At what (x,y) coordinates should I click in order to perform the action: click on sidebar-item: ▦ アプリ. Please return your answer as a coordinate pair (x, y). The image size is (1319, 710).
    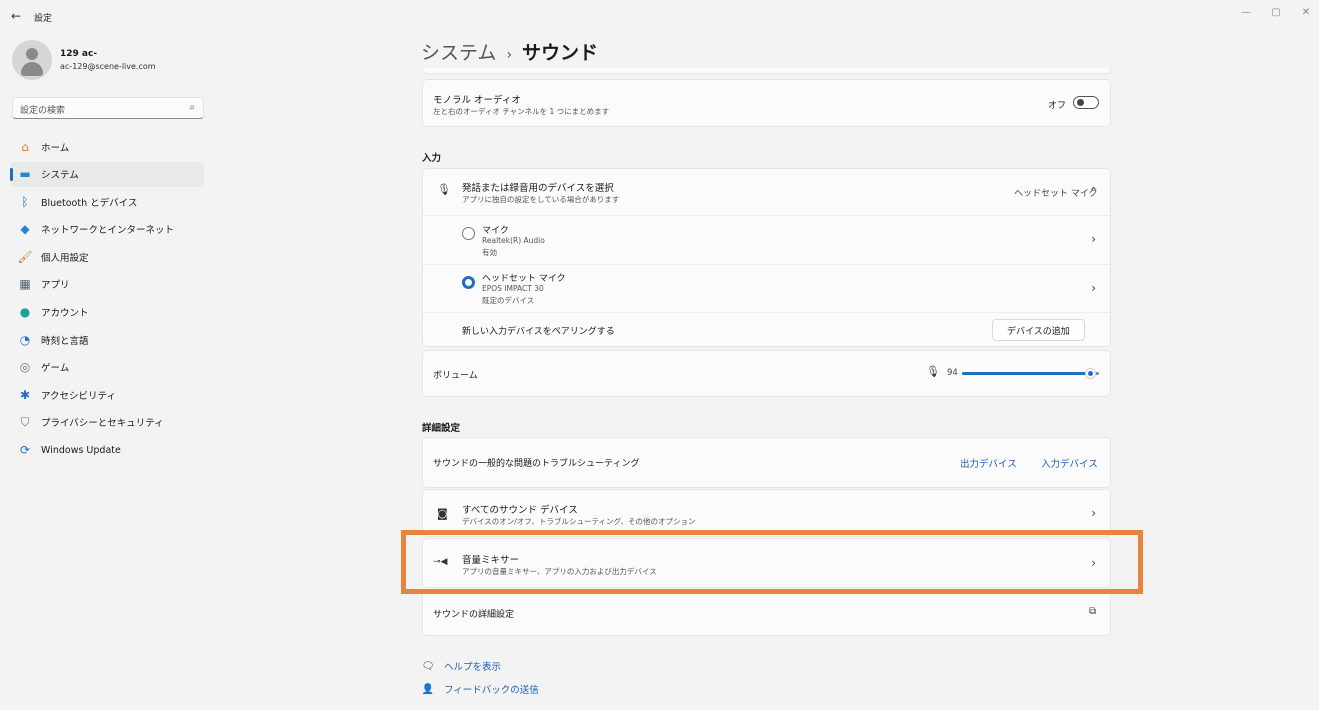
    Looking at the image, I should click on (107, 284).